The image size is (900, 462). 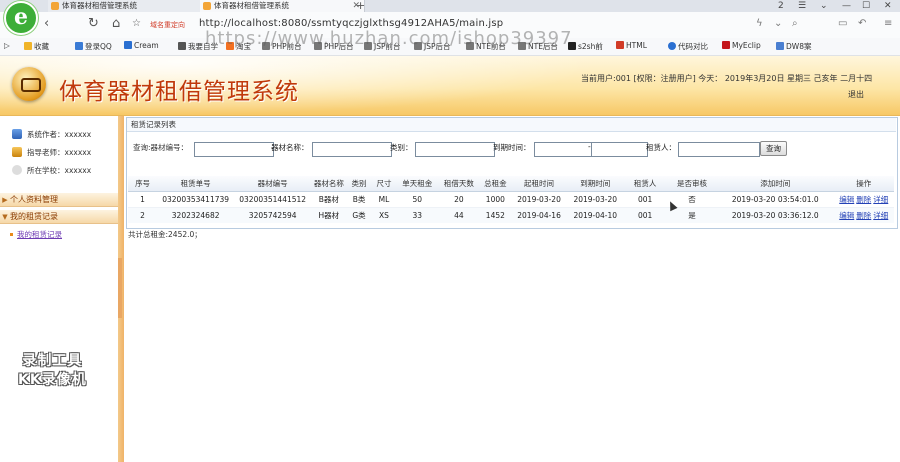 I want to click on cell: ML, so click(x=384, y=199).